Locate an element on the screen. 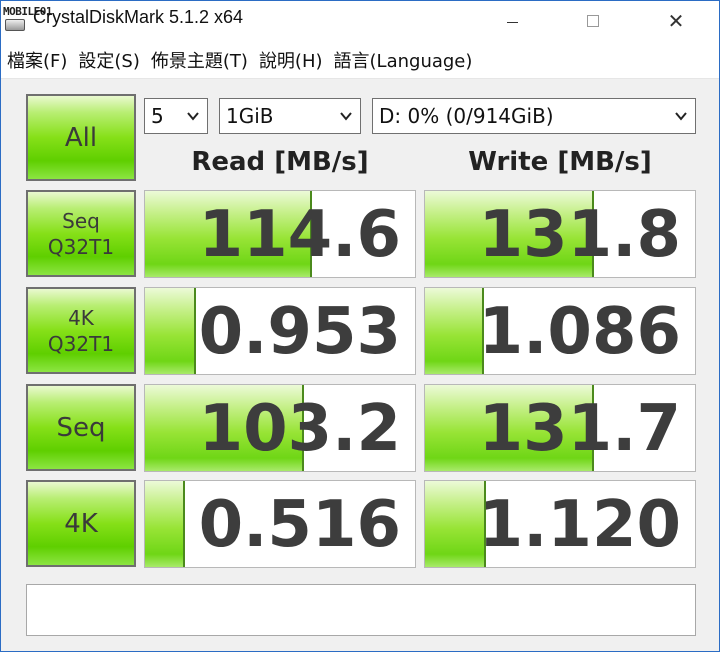 This screenshot has width=720, height=652. write-header: Write [MB/s] is located at coordinates (560, 162).